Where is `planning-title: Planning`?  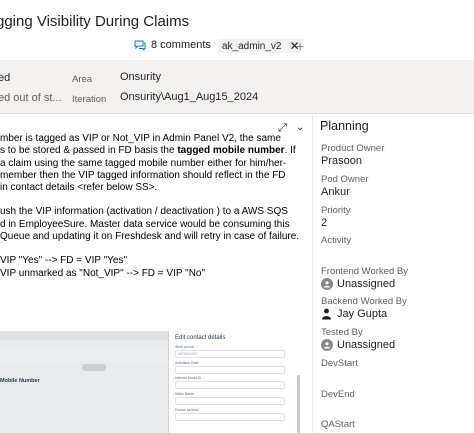 planning-title: Planning is located at coordinates (344, 126).